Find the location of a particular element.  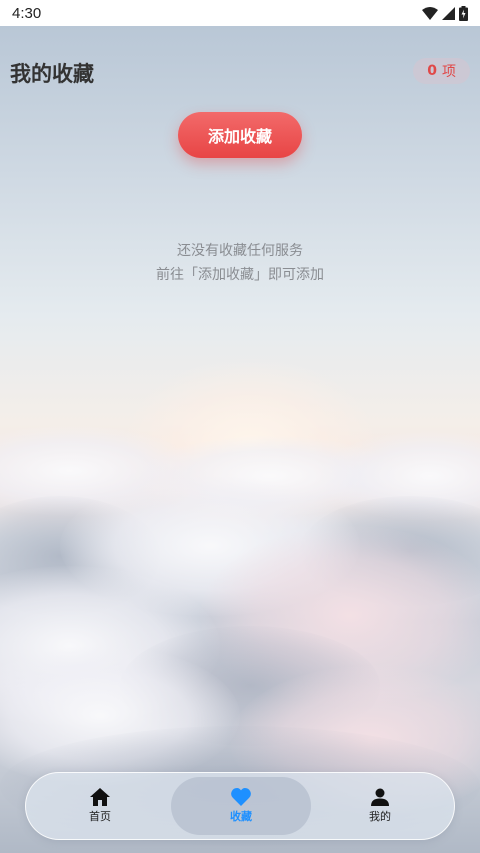

empty-state-message: 还没有收藏任何服务 is located at coordinates (240, 251).